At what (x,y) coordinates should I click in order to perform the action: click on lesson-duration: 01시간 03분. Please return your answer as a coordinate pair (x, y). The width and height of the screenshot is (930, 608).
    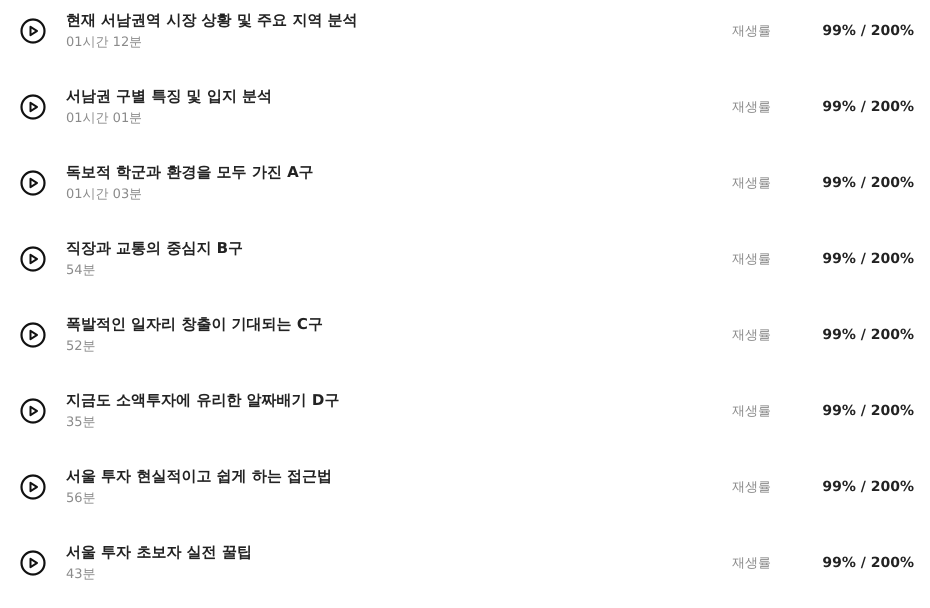
    Looking at the image, I should click on (105, 194).